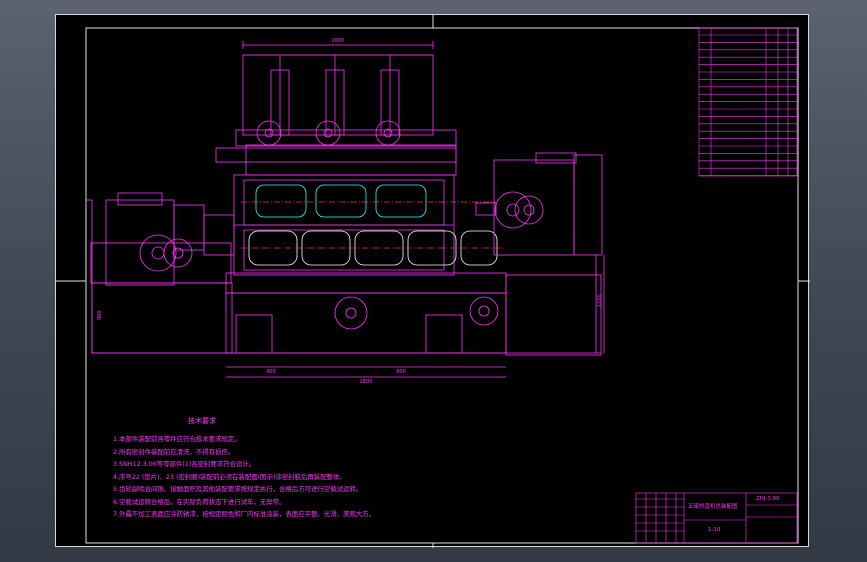  I want to click on tech-note-line: 1.本部件装配前各零件应符合技术要求规定。, so click(177, 439).